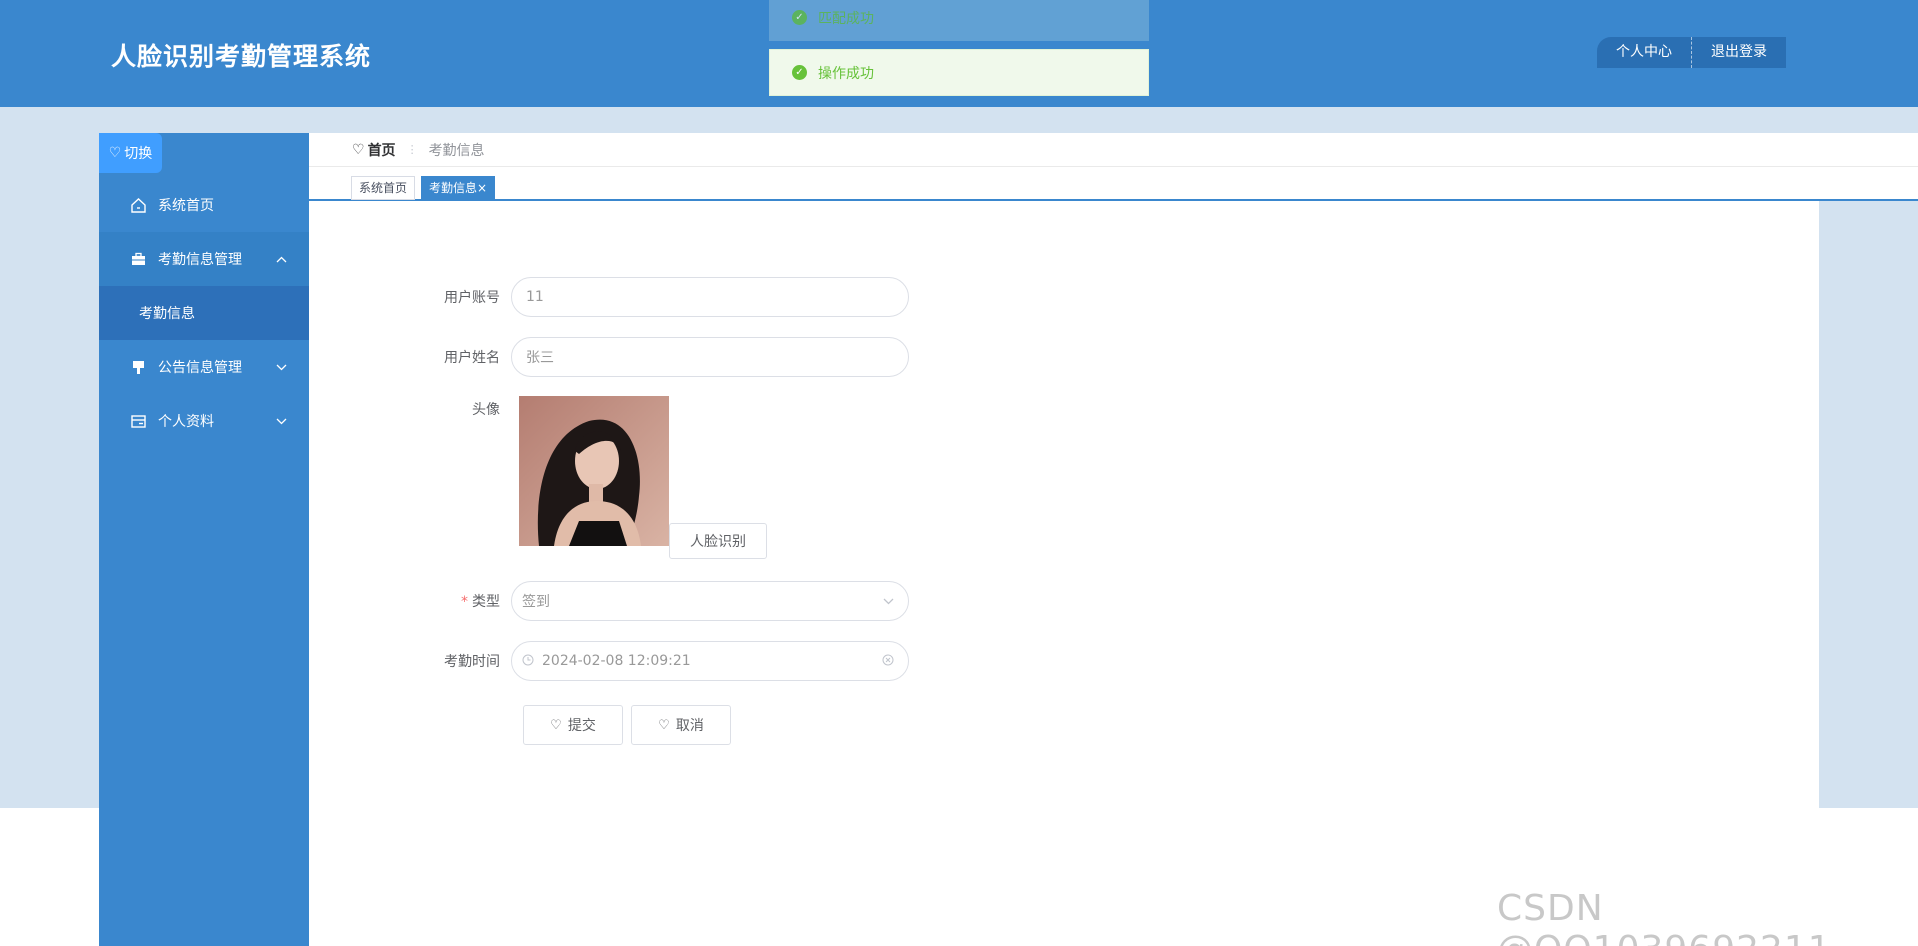  Describe the element at coordinates (710, 297) in the screenshot. I see `account-input: 11` at that location.